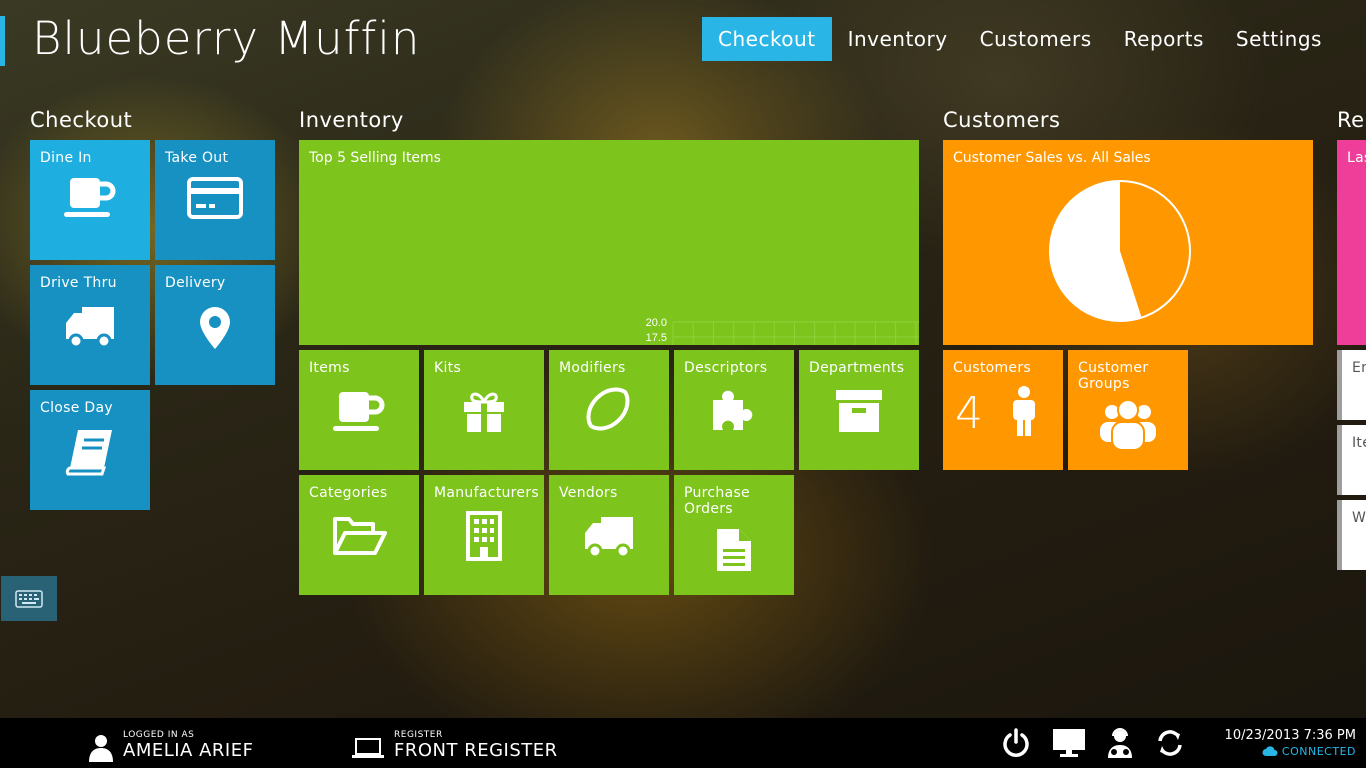 The width and height of the screenshot is (1366, 768). Describe the element at coordinates (351, 120) in the screenshot. I see `section-title-inventory: Inventory` at that location.